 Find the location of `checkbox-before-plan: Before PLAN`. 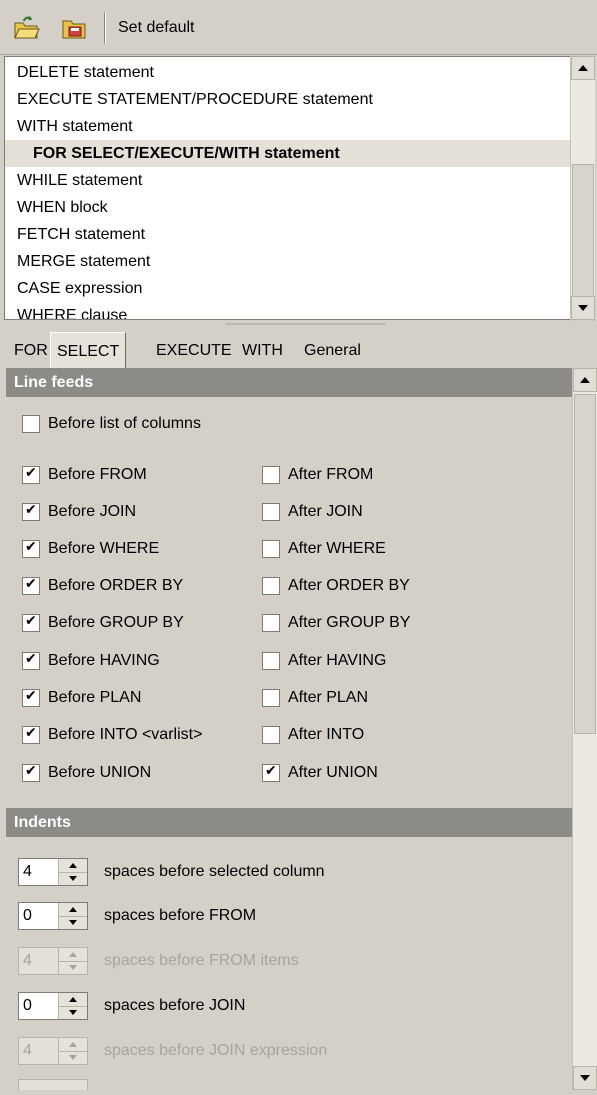

checkbox-before-plan: Before PLAN is located at coordinates (81, 698).